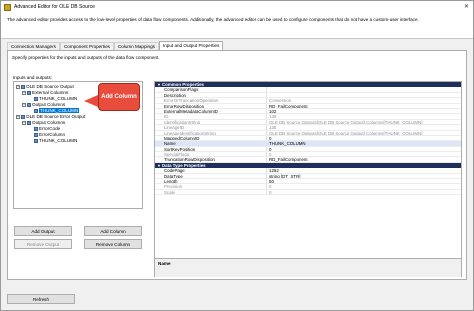 The height and width of the screenshot is (311, 474). What do you see at coordinates (136, 46) in the screenshot?
I see `tab-column-mappings: Column Mappings` at bounding box center [136, 46].